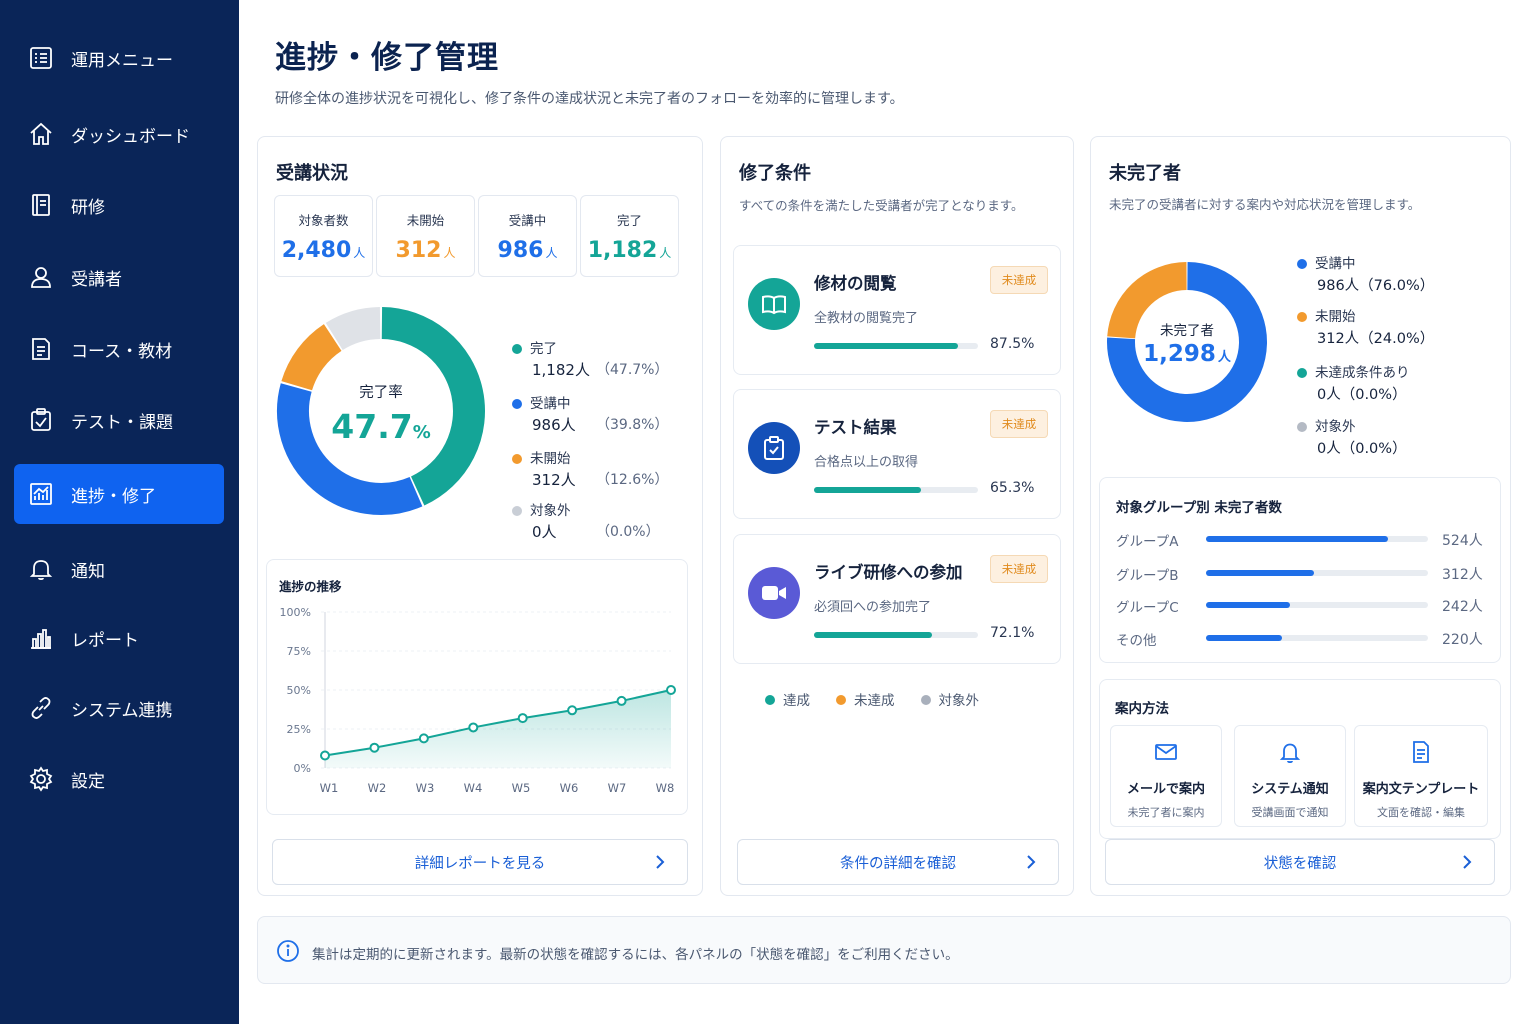 This screenshot has height=1024, width=1536. I want to click on book-icon, so click(41, 205).